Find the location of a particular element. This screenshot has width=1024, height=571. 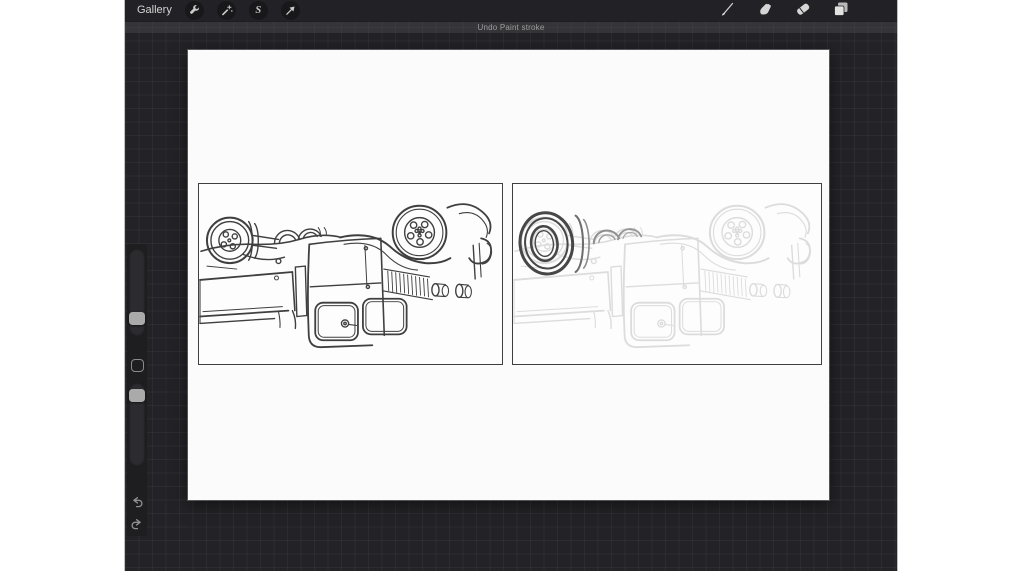

undo-toast-message: Undo Paint stroke is located at coordinates (511, 27).